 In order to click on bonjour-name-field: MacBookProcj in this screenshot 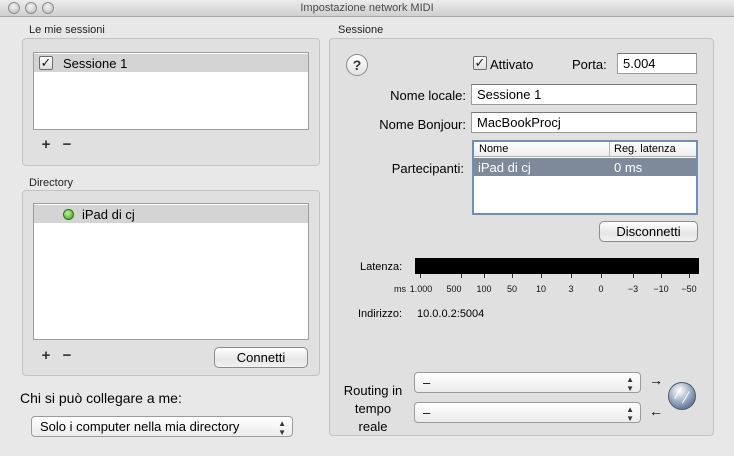, I will do `click(584, 122)`.